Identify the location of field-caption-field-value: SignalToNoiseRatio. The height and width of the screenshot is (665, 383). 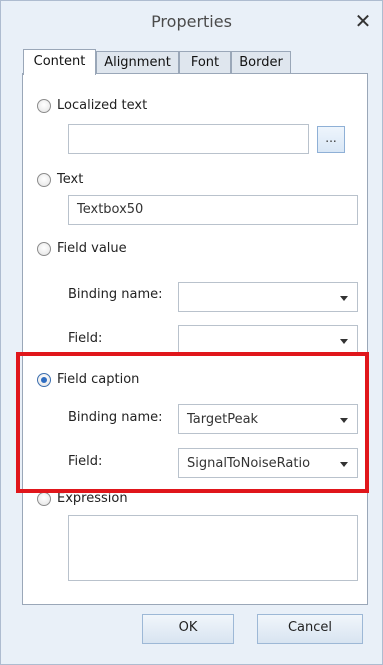
(249, 463).